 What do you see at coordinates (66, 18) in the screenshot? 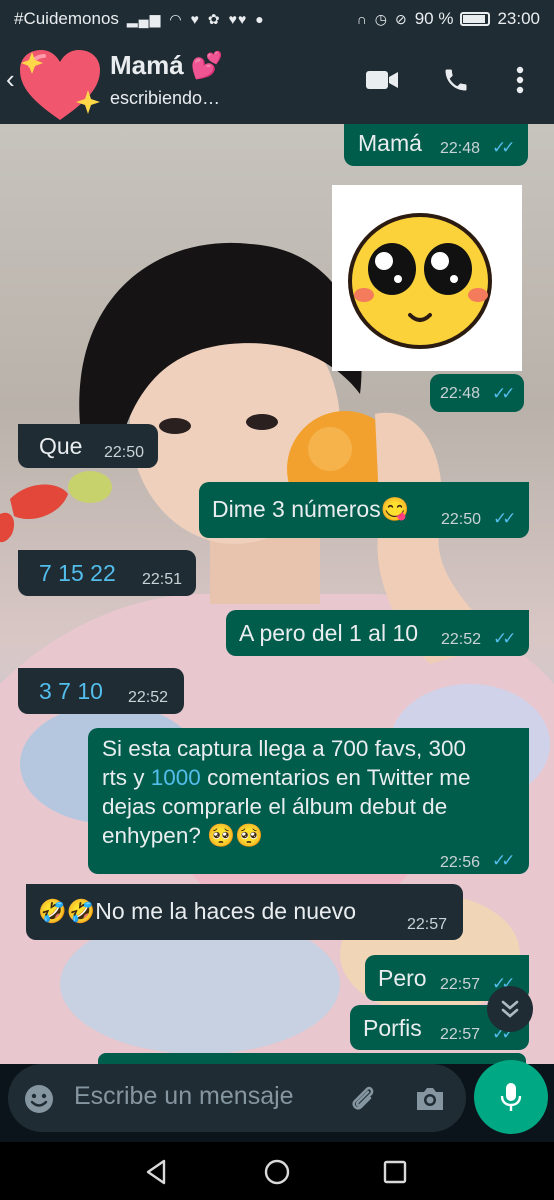
I see `carrier-label: #Cuidemonos` at bounding box center [66, 18].